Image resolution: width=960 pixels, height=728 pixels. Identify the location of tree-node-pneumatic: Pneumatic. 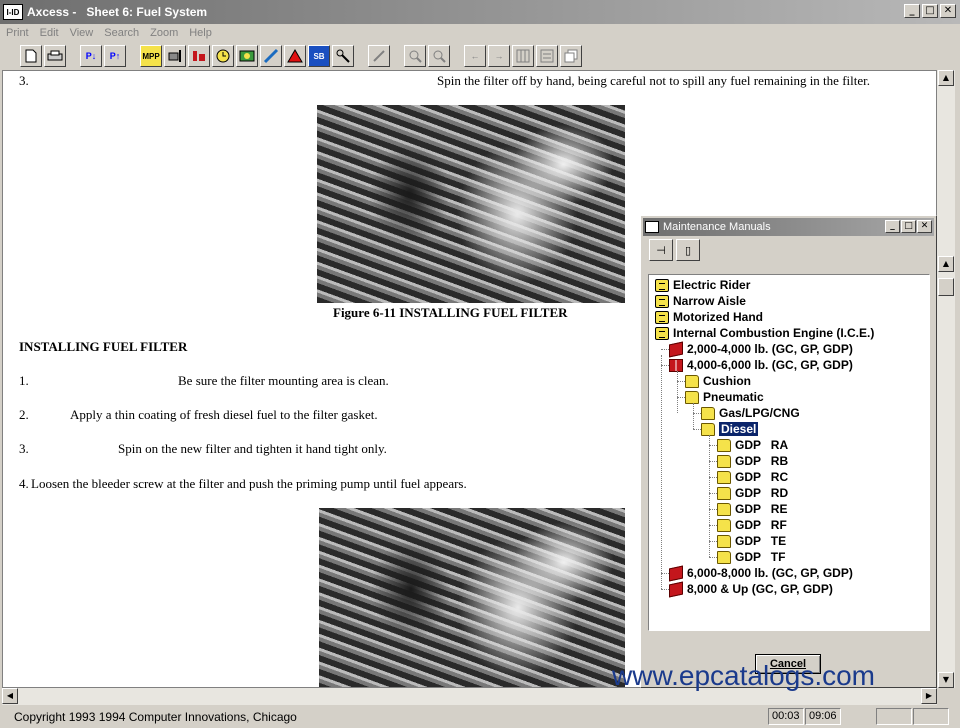
(724, 397).